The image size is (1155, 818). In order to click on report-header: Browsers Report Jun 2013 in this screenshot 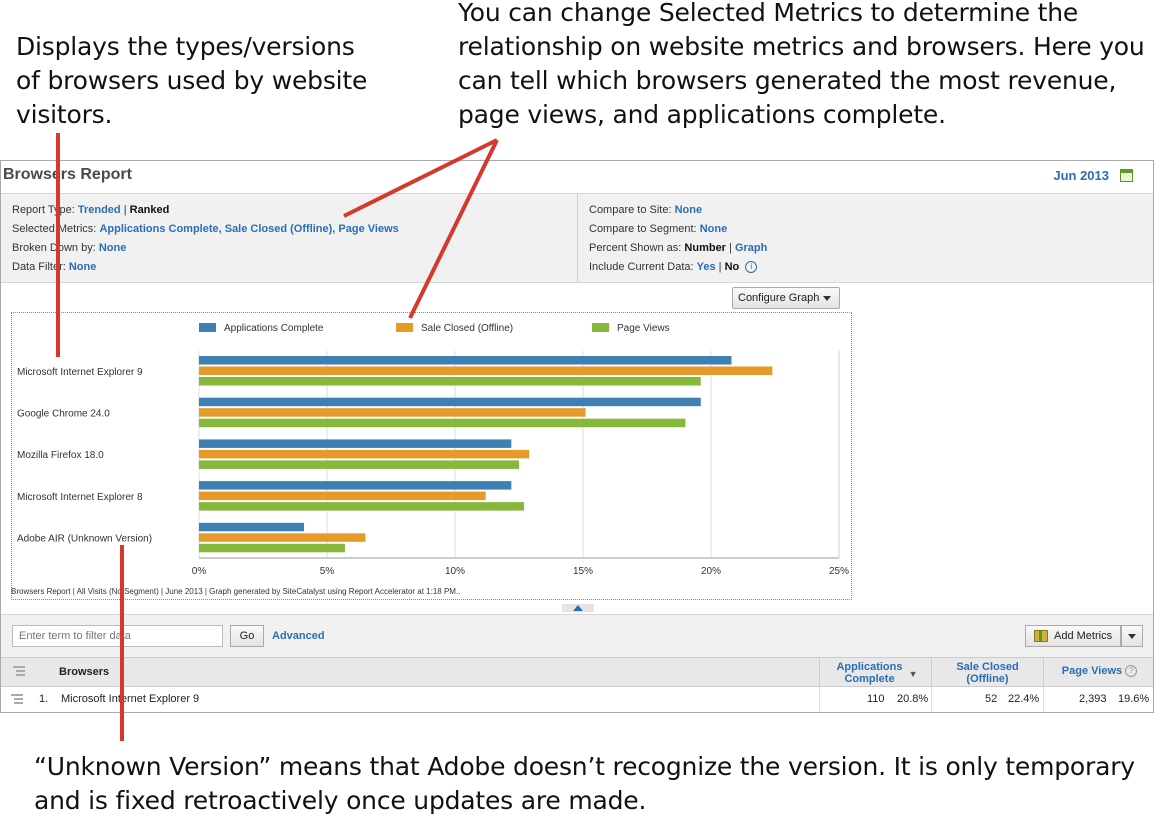, I will do `click(577, 176)`.